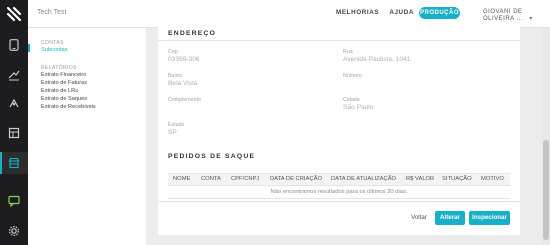 The width and height of the screenshot is (550, 245). Describe the element at coordinates (54, 50) in the screenshot. I see `sidebar-item-subcontas: Subcontas` at that location.